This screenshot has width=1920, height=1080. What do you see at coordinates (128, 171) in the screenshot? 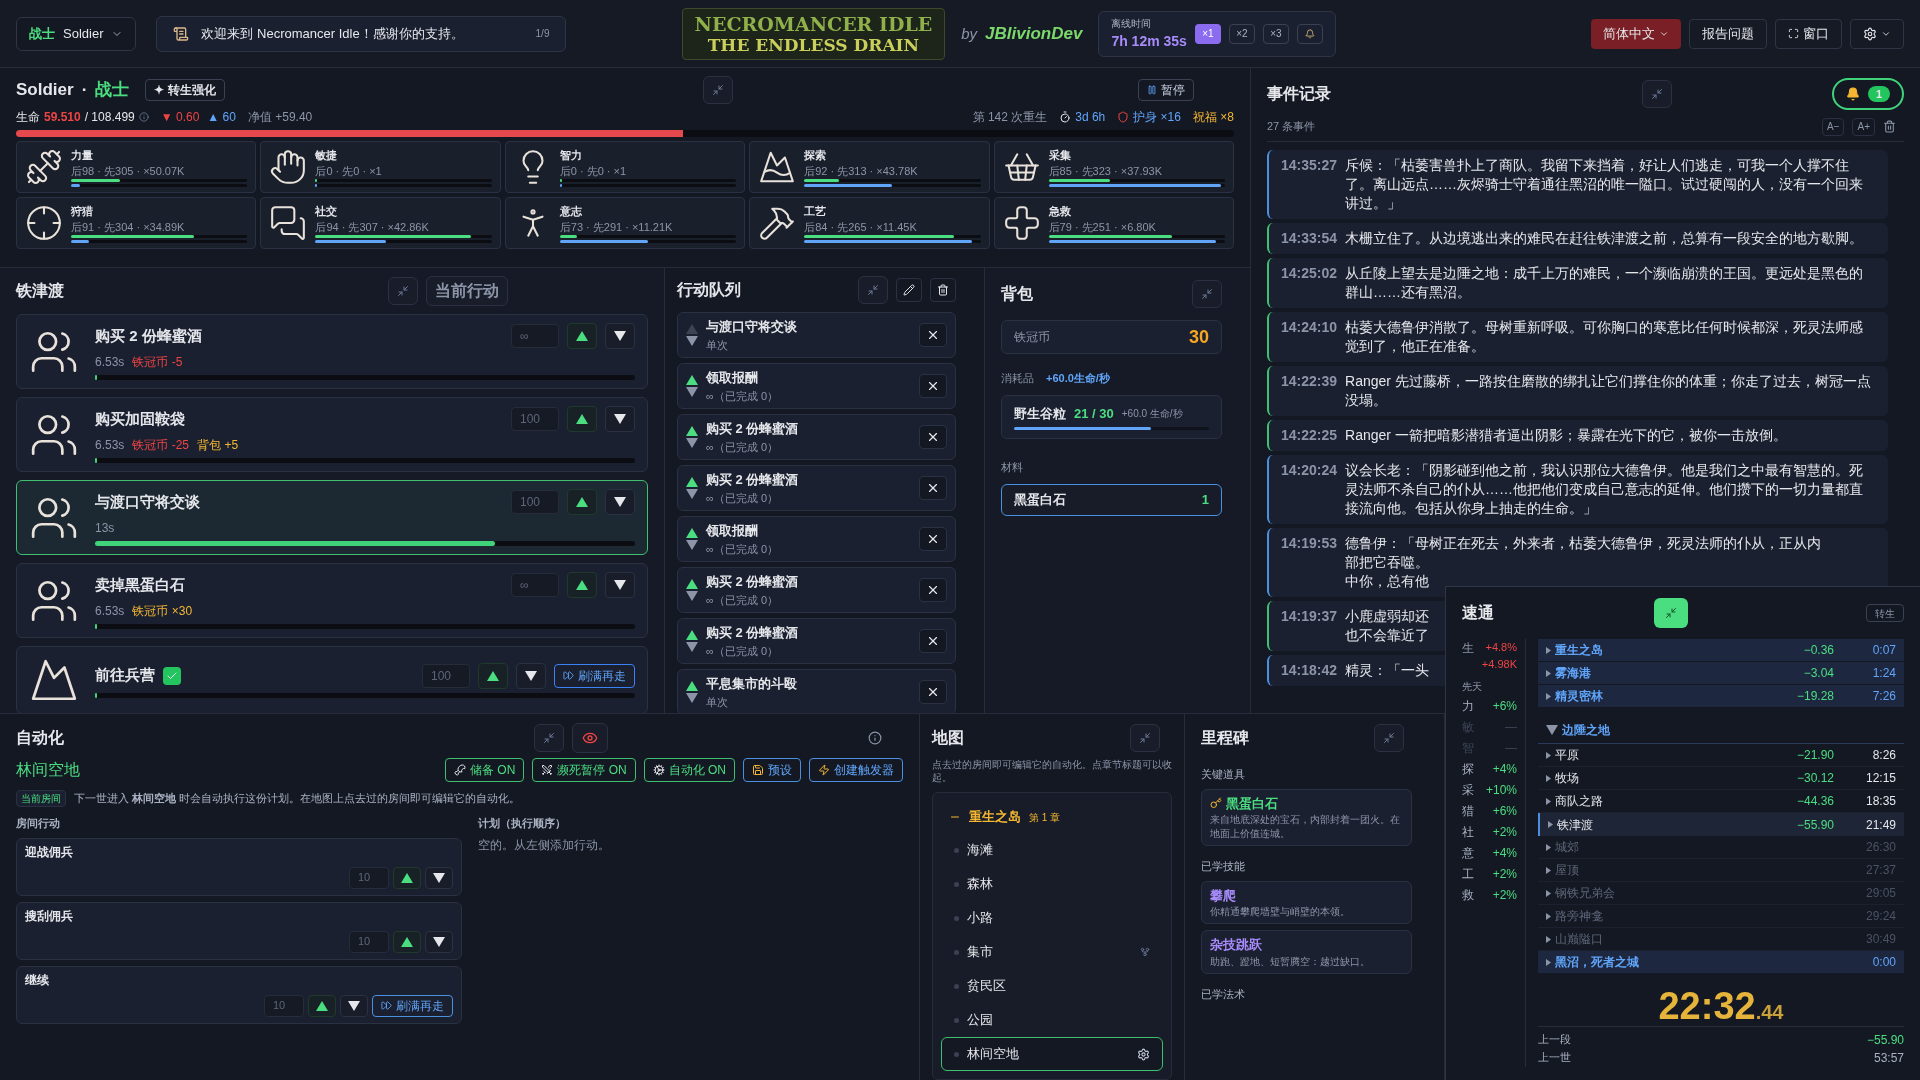
I see `skill-stats: 后98 · 先305 · ×50.07K` at bounding box center [128, 171].